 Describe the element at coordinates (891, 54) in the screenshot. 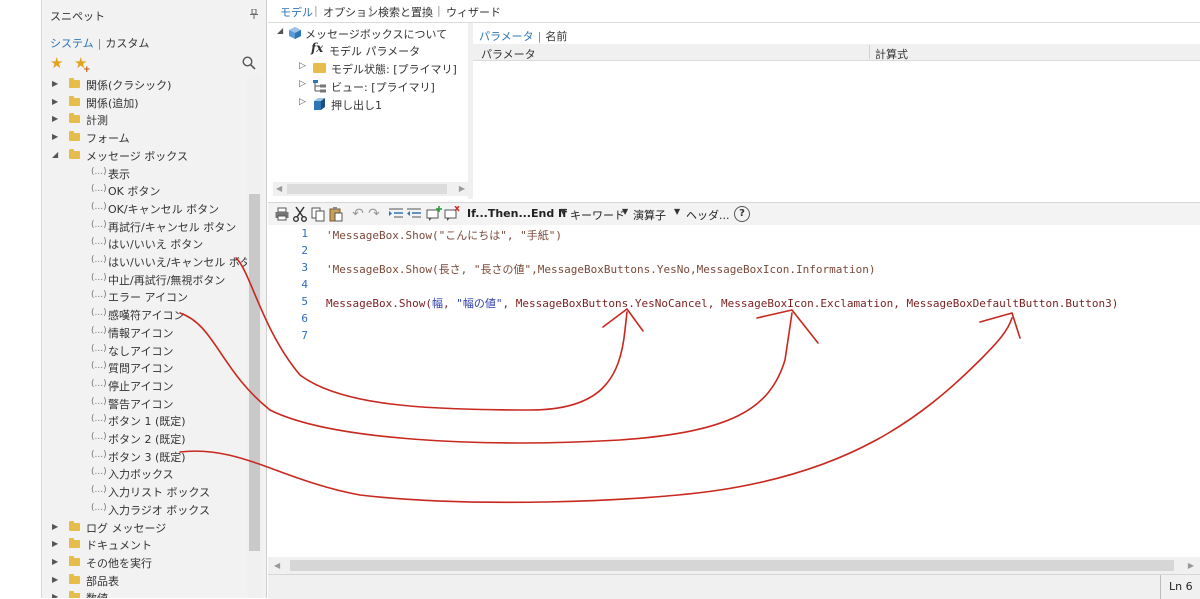

I see `column-header-formula: 計算式` at that location.